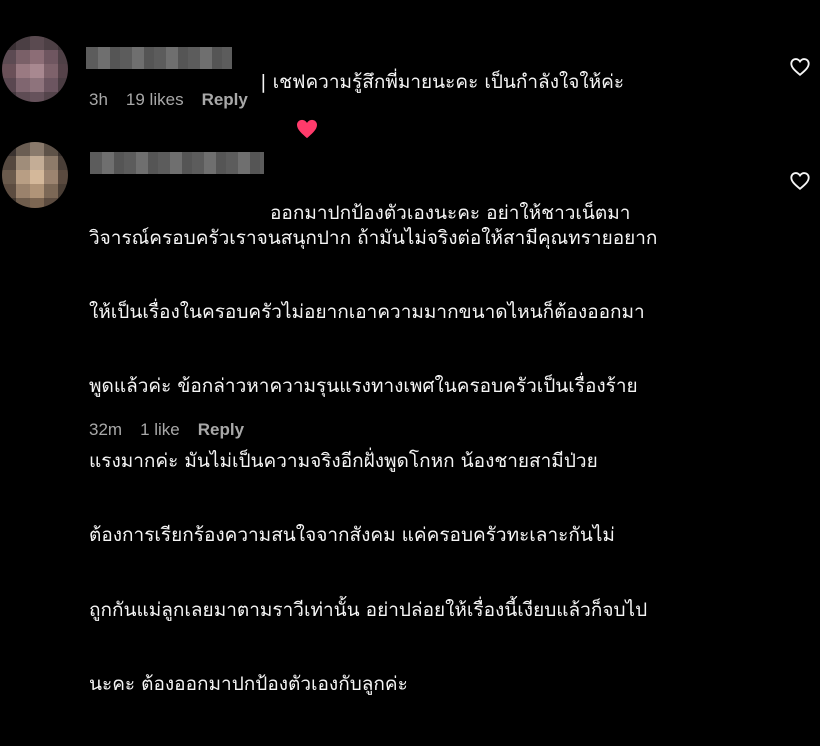 The height and width of the screenshot is (746, 820). I want to click on timestamp: 3h, so click(98, 100).